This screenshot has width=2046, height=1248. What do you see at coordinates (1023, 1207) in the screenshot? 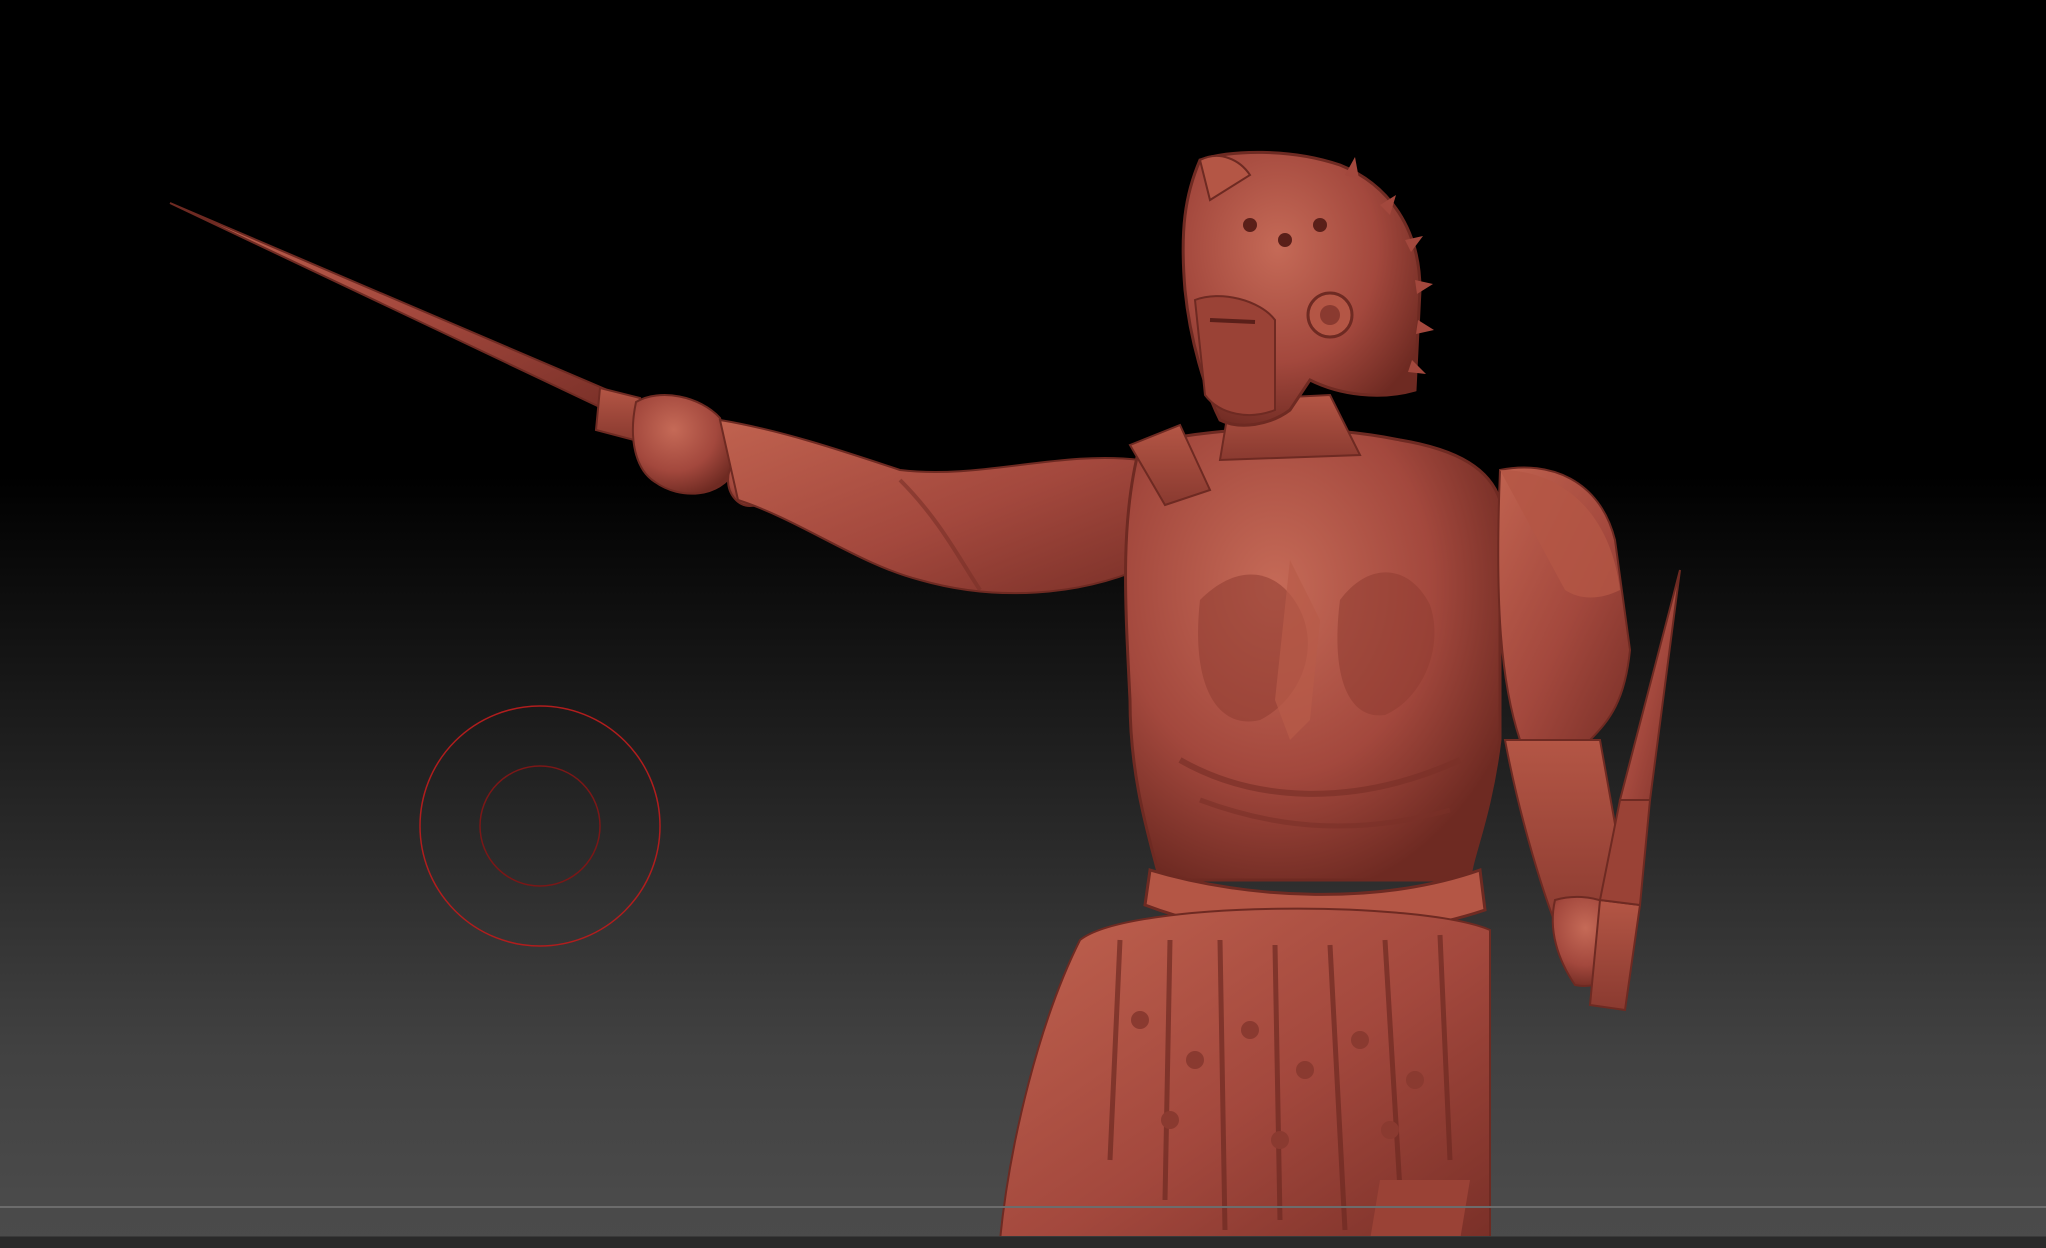
I see `floor-grid-line` at bounding box center [1023, 1207].